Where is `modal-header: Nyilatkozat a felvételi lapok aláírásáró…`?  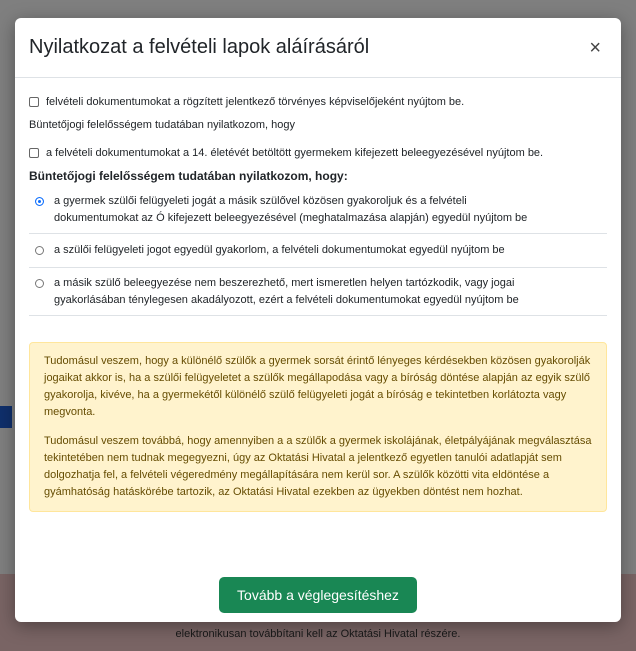 modal-header: Nyilatkozat a felvételi lapok aláírásáró… is located at coordinates (318, 48).